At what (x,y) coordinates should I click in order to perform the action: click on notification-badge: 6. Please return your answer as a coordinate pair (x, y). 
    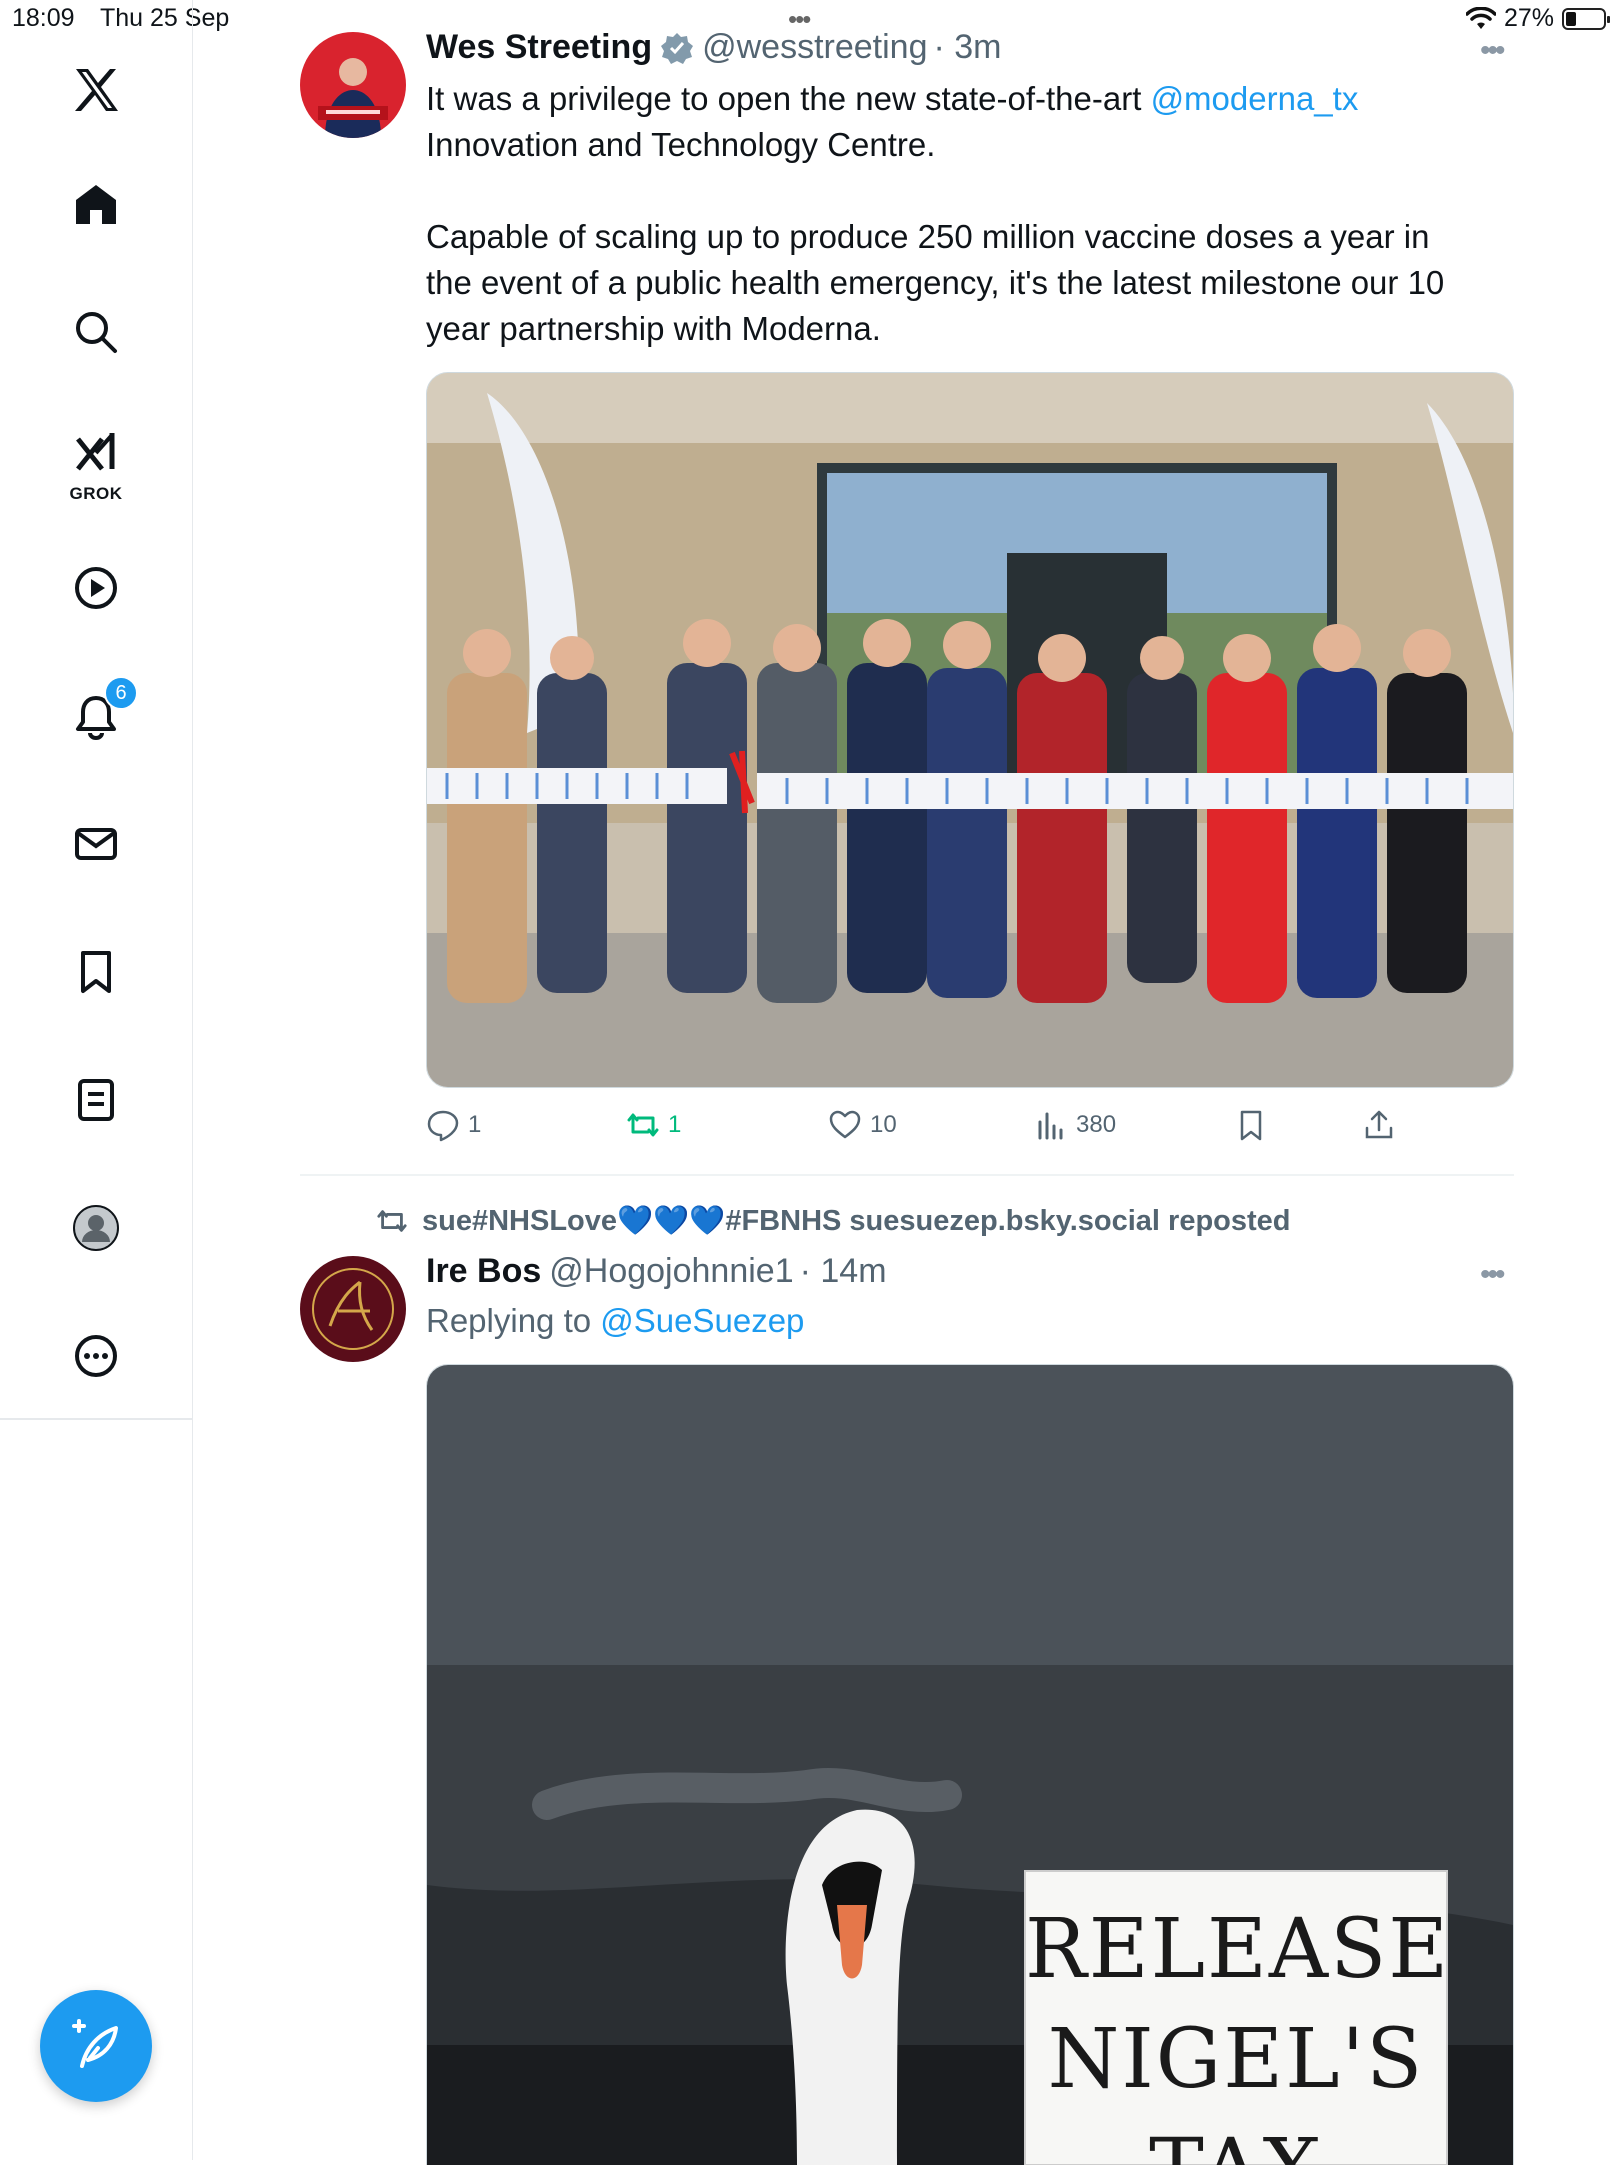
    Looking at the image, I should click on (121, 693).